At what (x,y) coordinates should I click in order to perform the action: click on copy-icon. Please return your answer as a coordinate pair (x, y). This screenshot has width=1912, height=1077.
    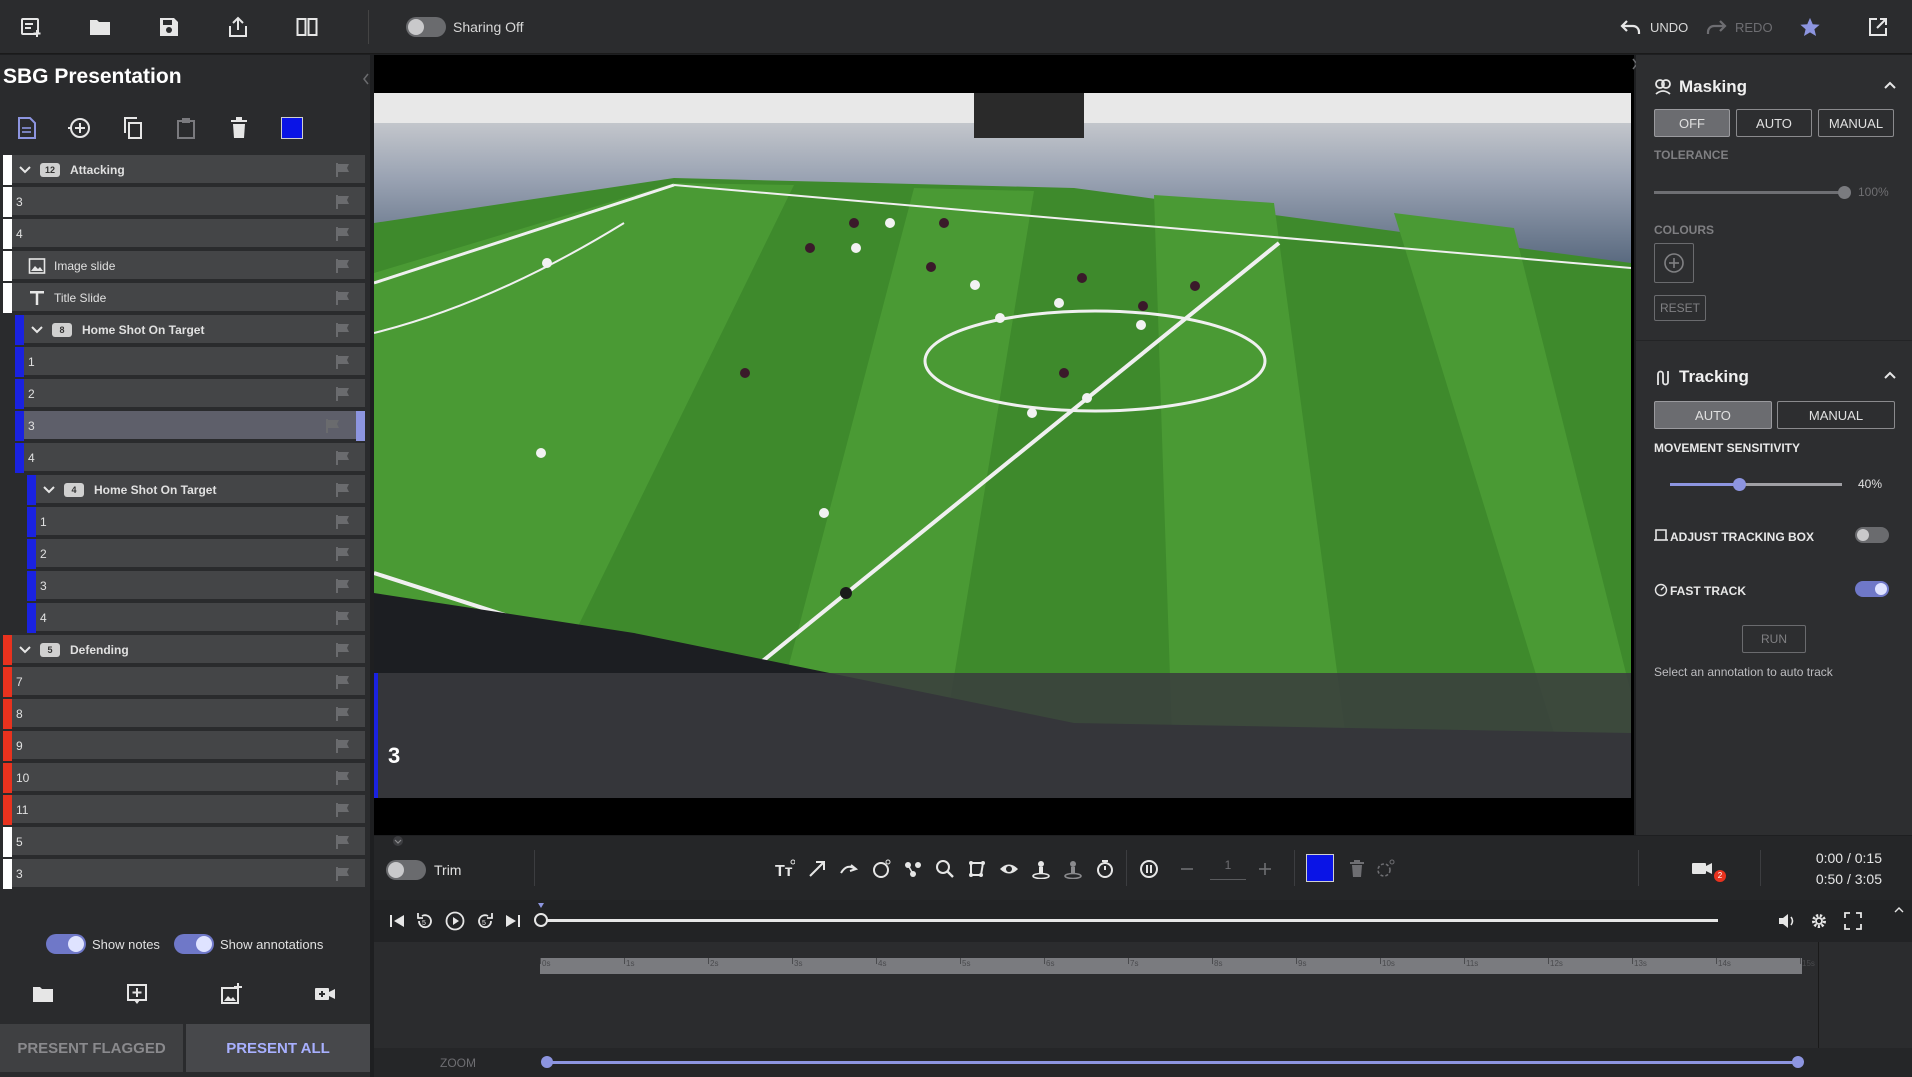
    Looking at the image, I should click on (133, 128).